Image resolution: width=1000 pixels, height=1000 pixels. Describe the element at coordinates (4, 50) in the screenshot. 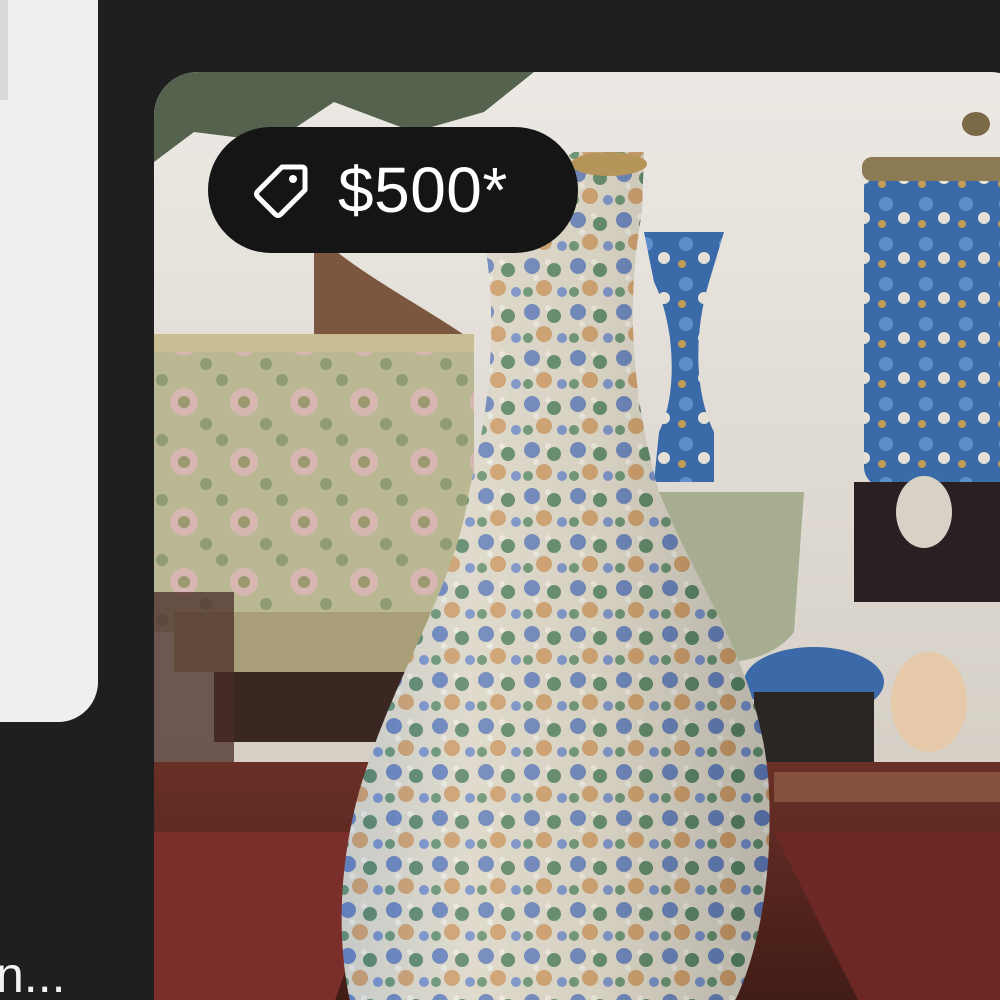

I see `card-divider` at that location.